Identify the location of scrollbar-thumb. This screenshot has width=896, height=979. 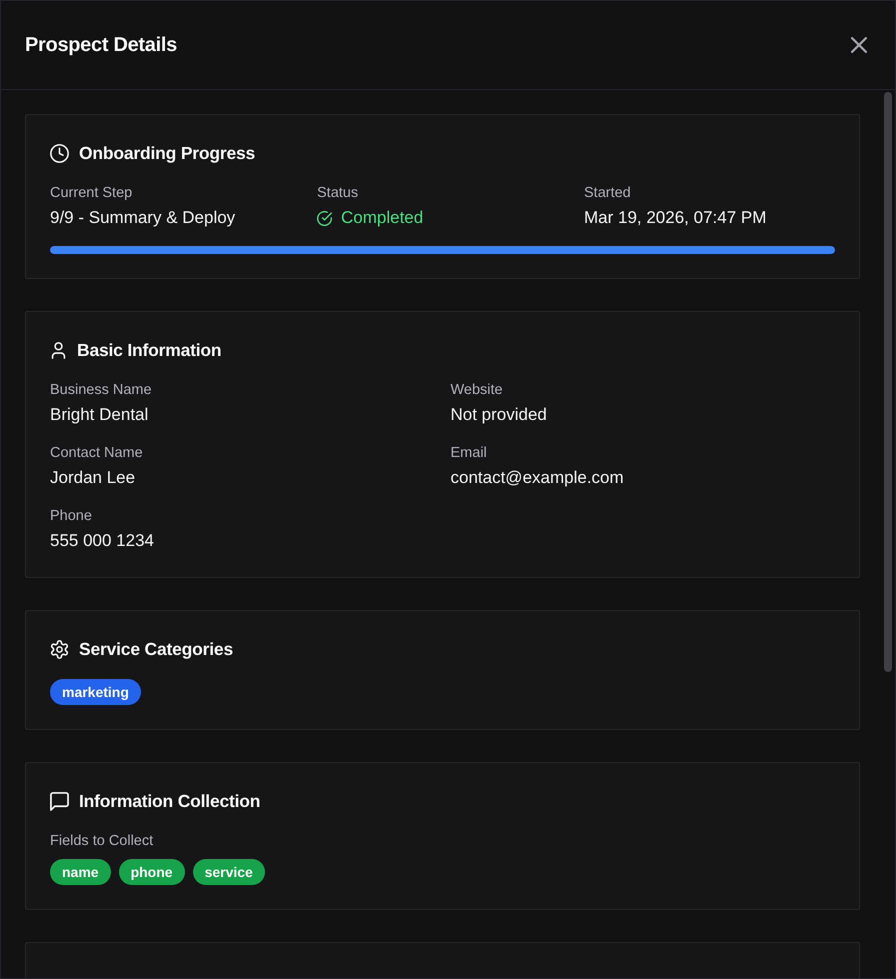
(888, 382).